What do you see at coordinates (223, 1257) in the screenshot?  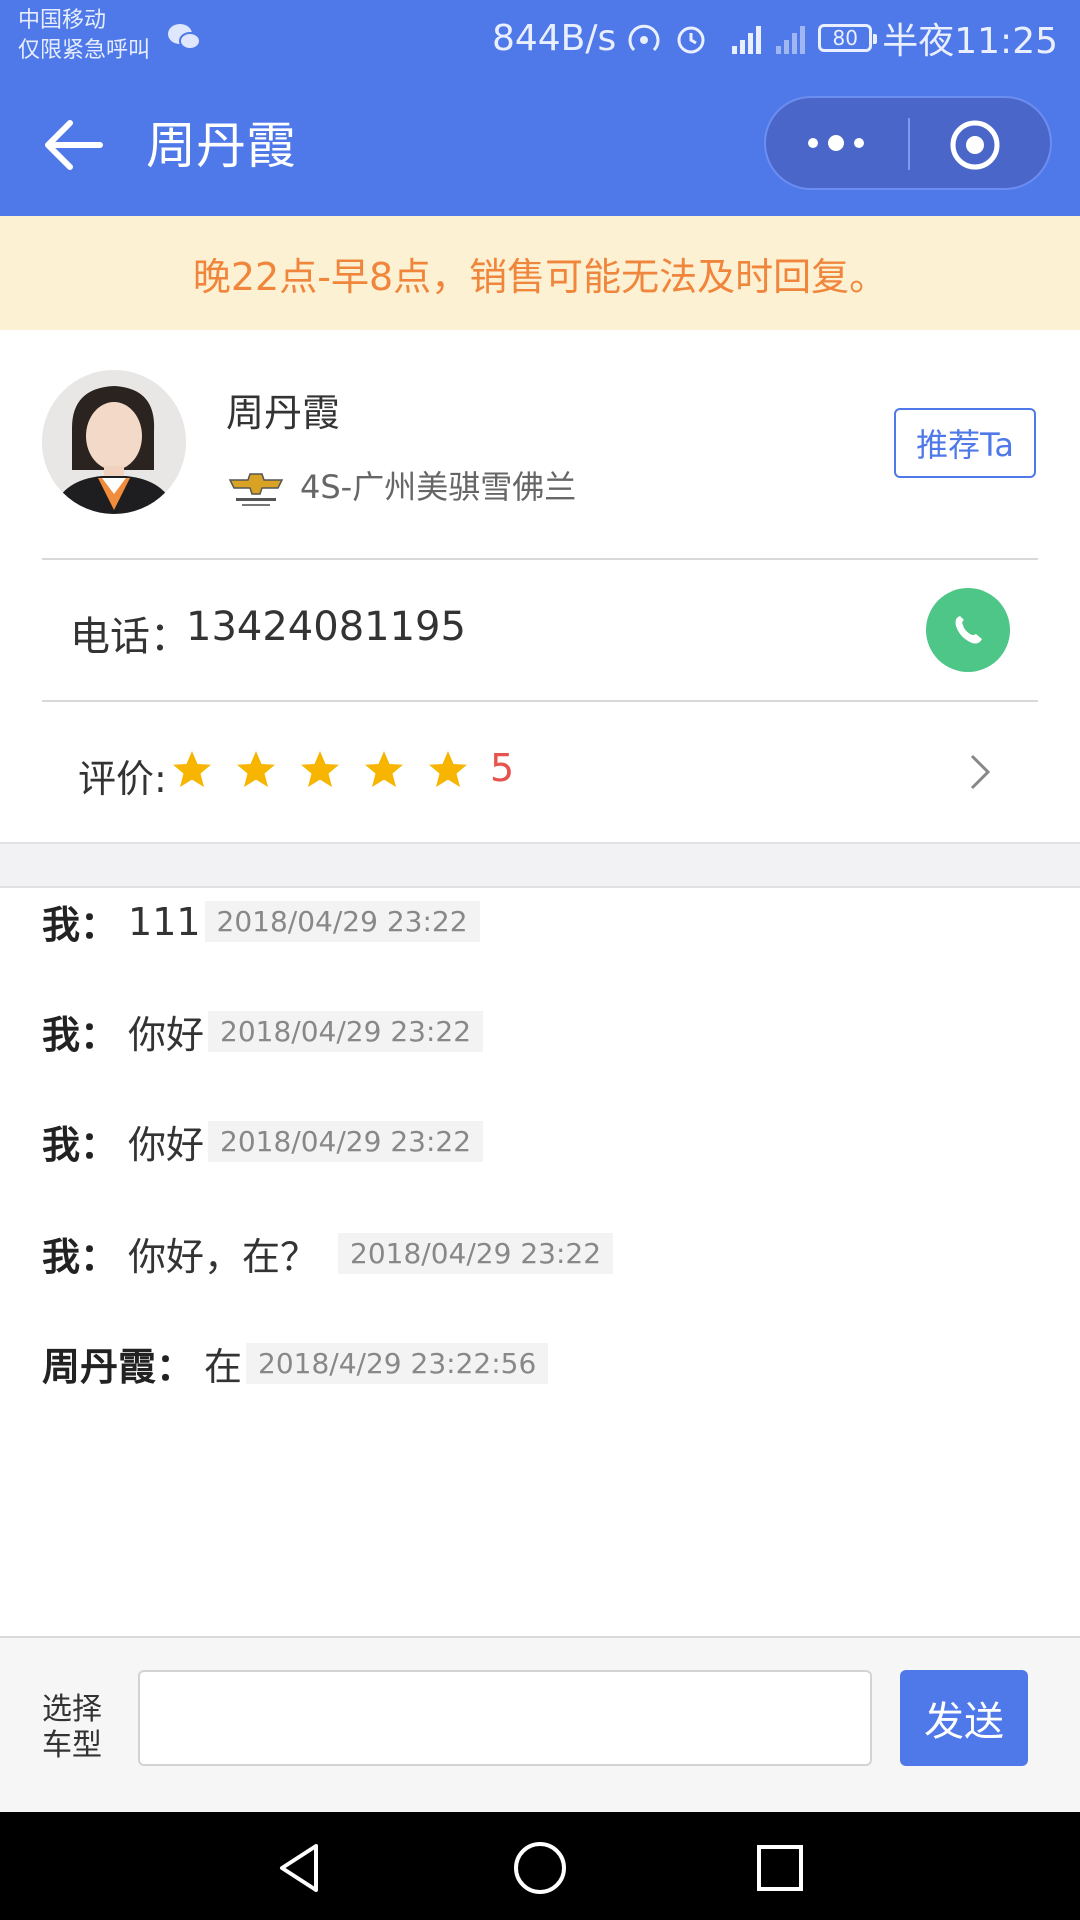 I see `message-text: 你好，在？` at bounding box center [223, 1257].